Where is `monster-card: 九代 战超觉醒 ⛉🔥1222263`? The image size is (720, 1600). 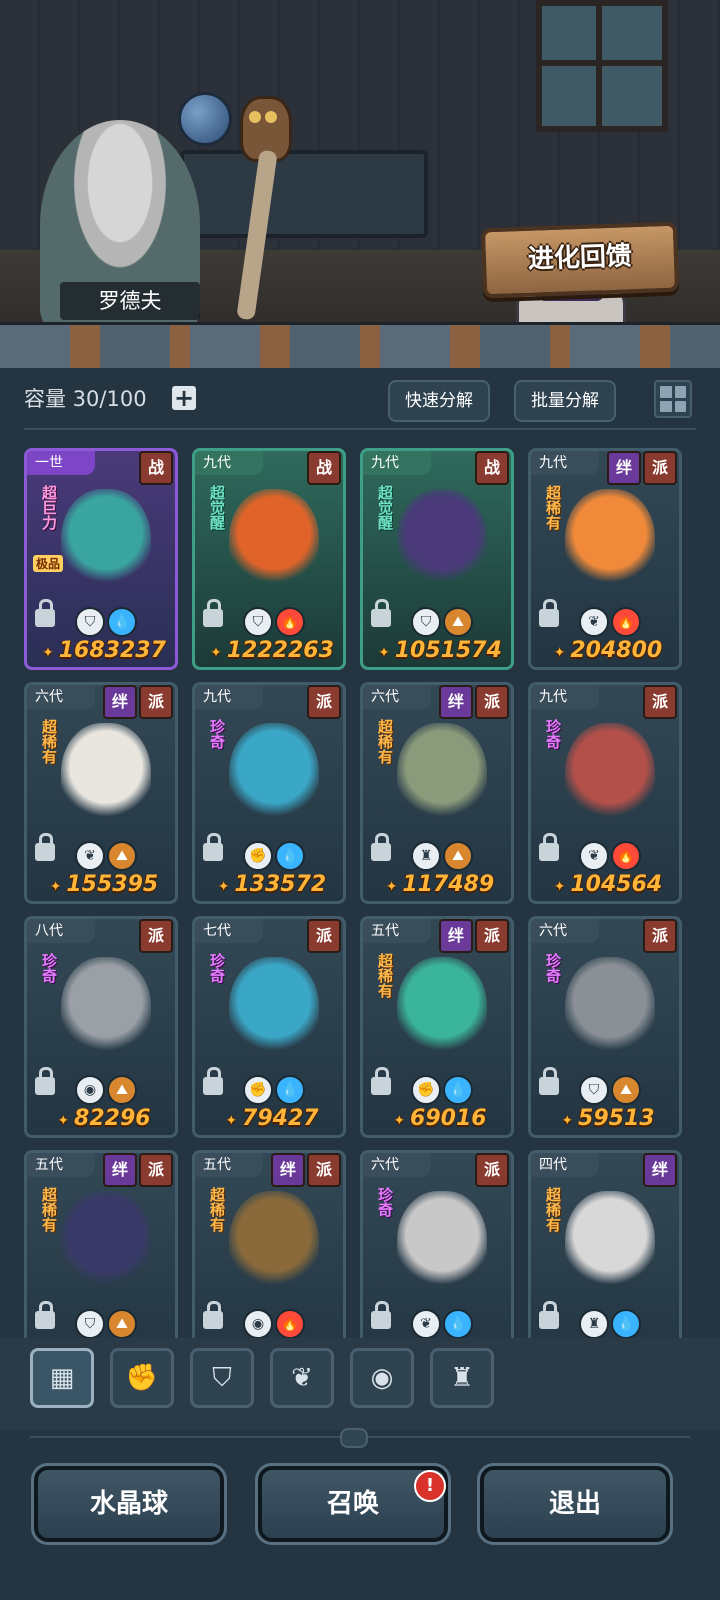
monster-card: 九代 战超觉醒 ⛉🔥1222263 is located at coordinates (269, 559).